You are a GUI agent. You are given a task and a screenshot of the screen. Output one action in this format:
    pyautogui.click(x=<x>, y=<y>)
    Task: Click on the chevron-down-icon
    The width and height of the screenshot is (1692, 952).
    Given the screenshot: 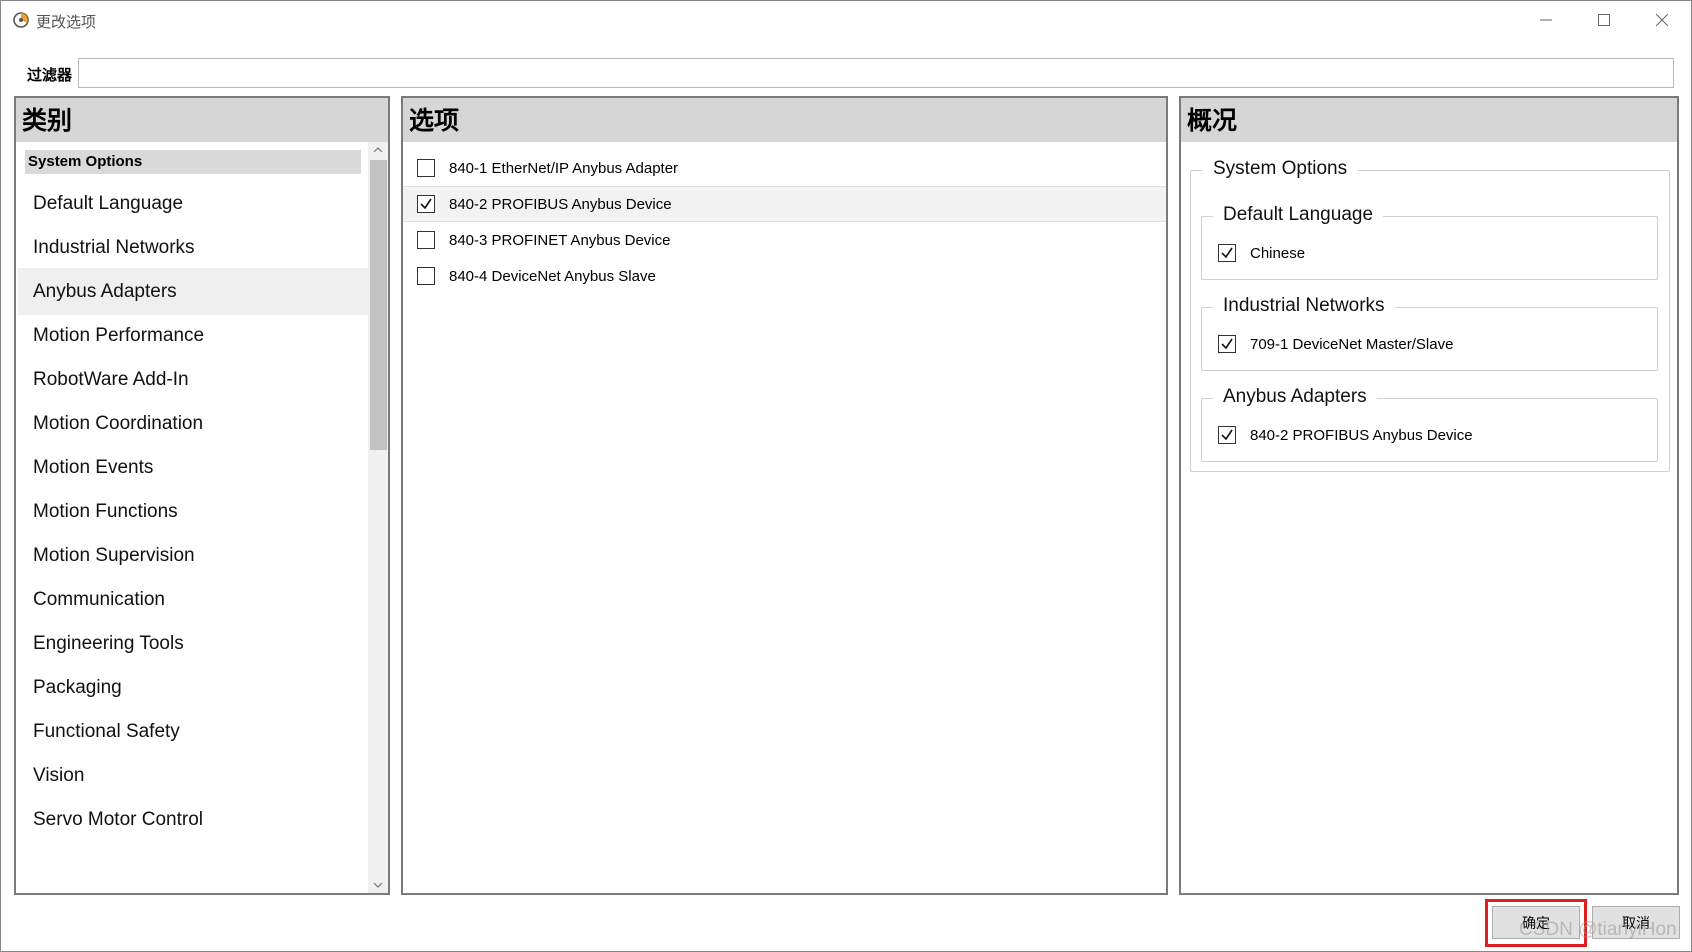 What is the action you would take?
    pyautogui.click(x=378, y=885)
    